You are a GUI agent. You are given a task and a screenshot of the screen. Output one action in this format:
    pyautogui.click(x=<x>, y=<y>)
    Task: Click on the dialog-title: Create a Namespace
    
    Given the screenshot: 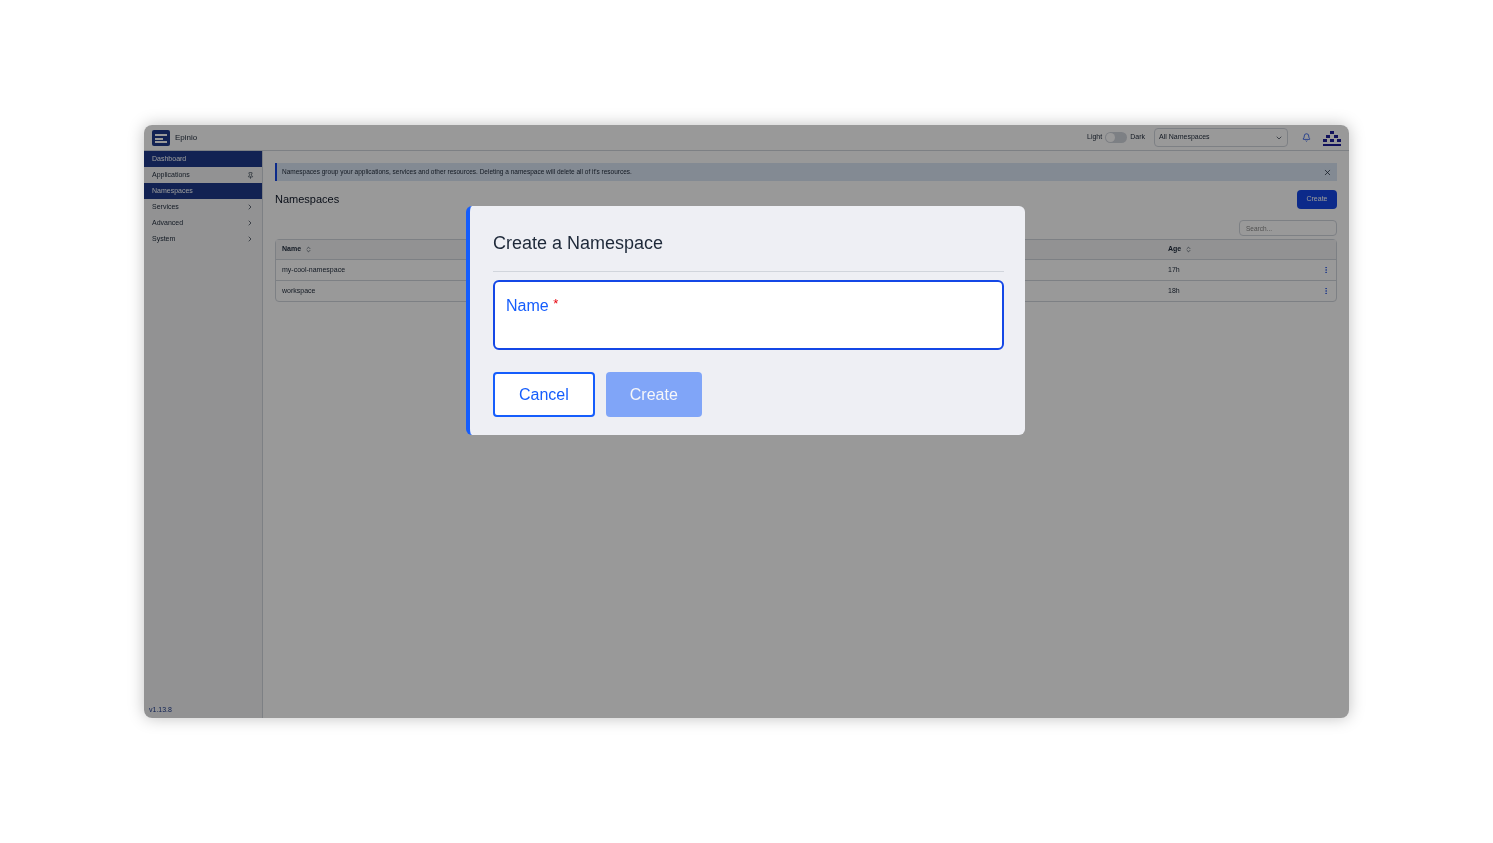 What is the action you would take?
    pyautogui.click(x=748, y=251)
    